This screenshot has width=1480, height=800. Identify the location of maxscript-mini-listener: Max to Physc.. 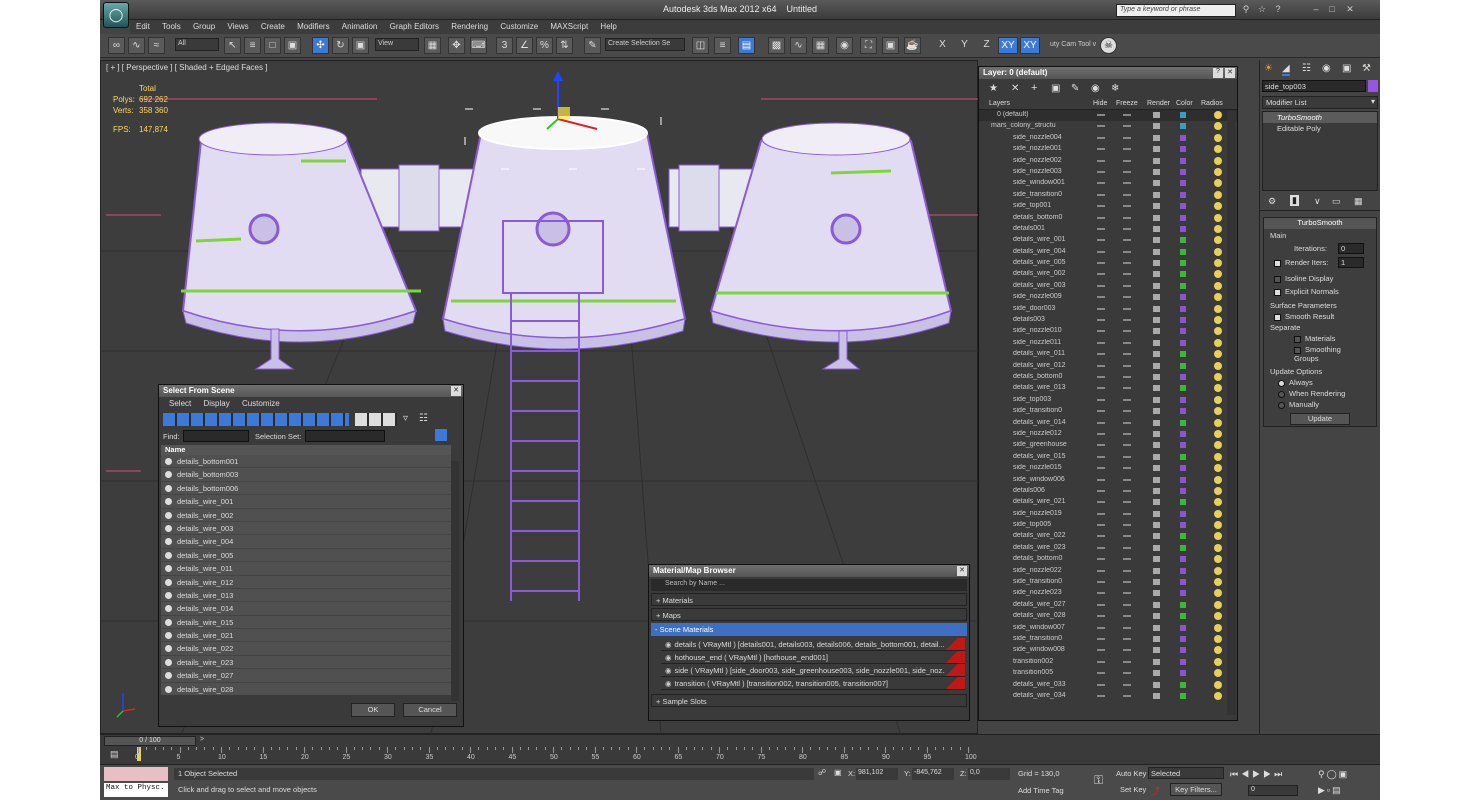
(136, 790).